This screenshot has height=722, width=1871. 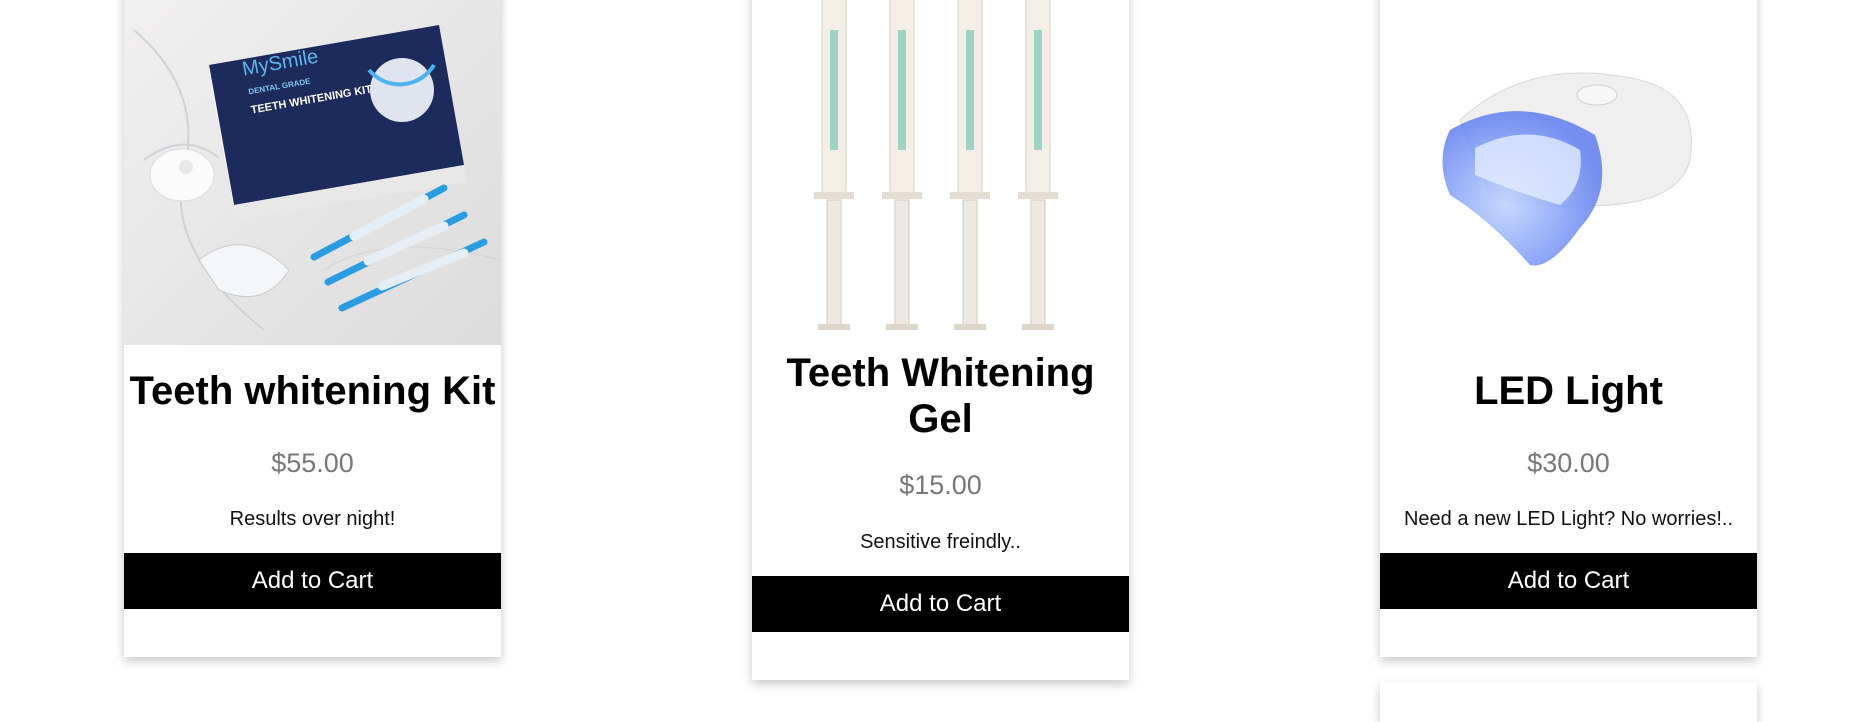 What do you see at coordinates (940, 485) in the screenshot?
I see `product-price: $15.00` at bounding box center [940, 485].